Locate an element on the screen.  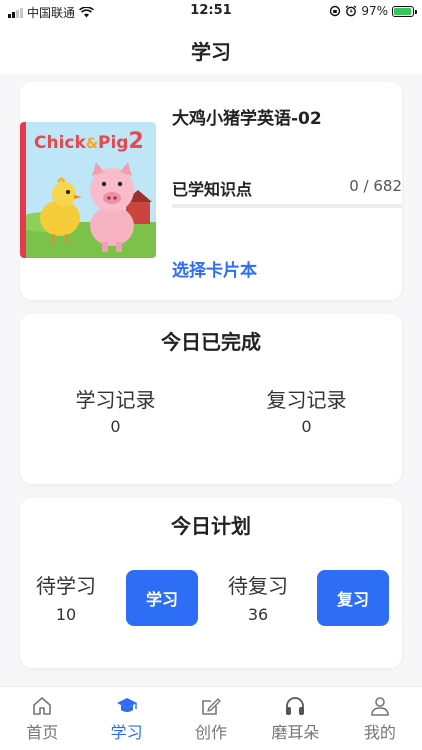
to-review-stat: 待复习 36 is located at coordinates (258, 597).